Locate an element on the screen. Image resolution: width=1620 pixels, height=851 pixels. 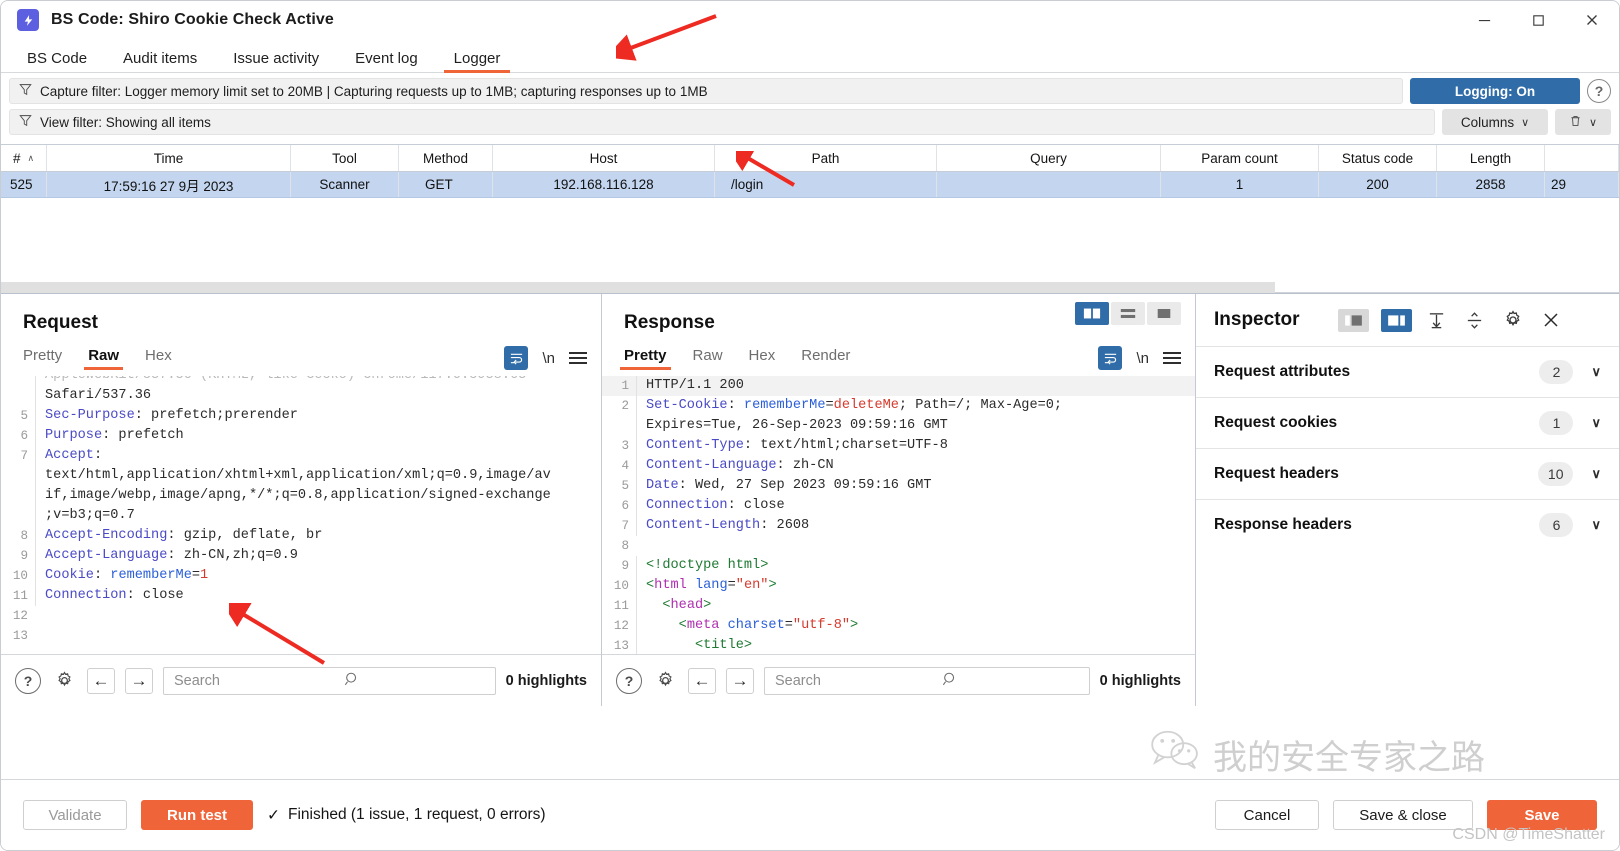
inspector-section-request-attributes: Request attributes 2 ∨ is located at coordinates (1407, 371).